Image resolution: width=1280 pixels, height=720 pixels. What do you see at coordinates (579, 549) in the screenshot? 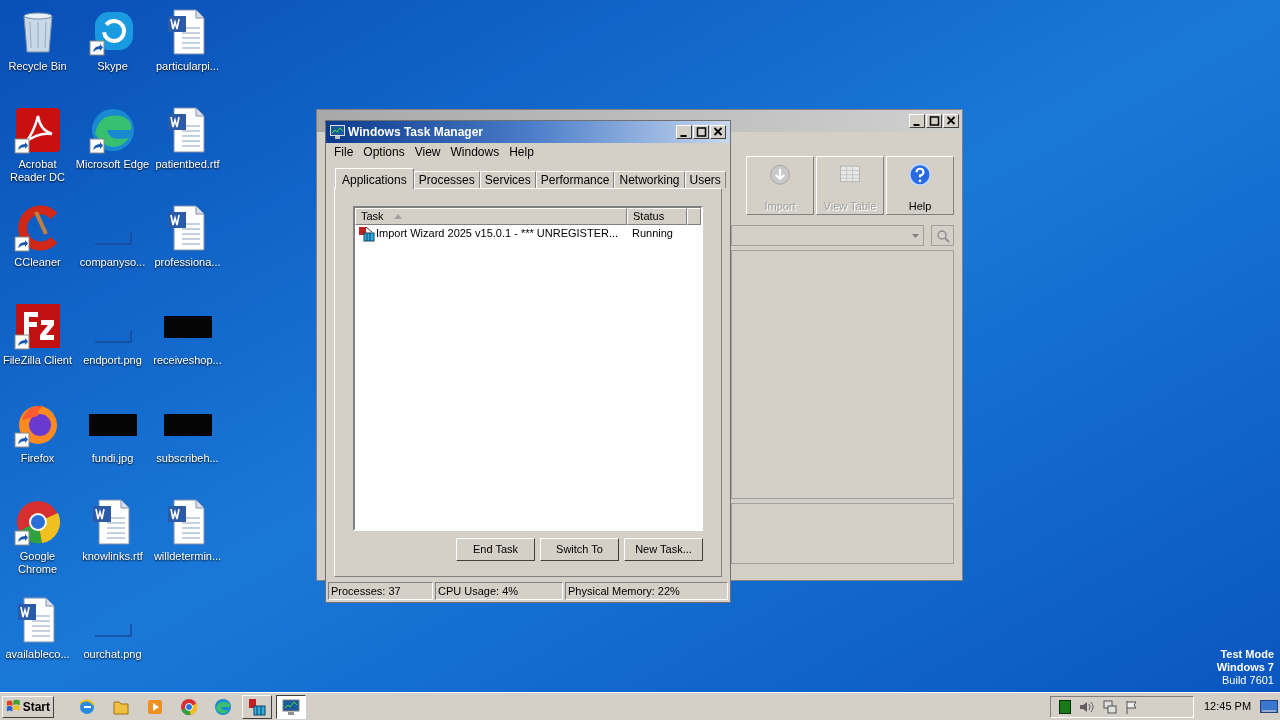
I see `dialog-button: Switch To` at bounding box center [579, 549].